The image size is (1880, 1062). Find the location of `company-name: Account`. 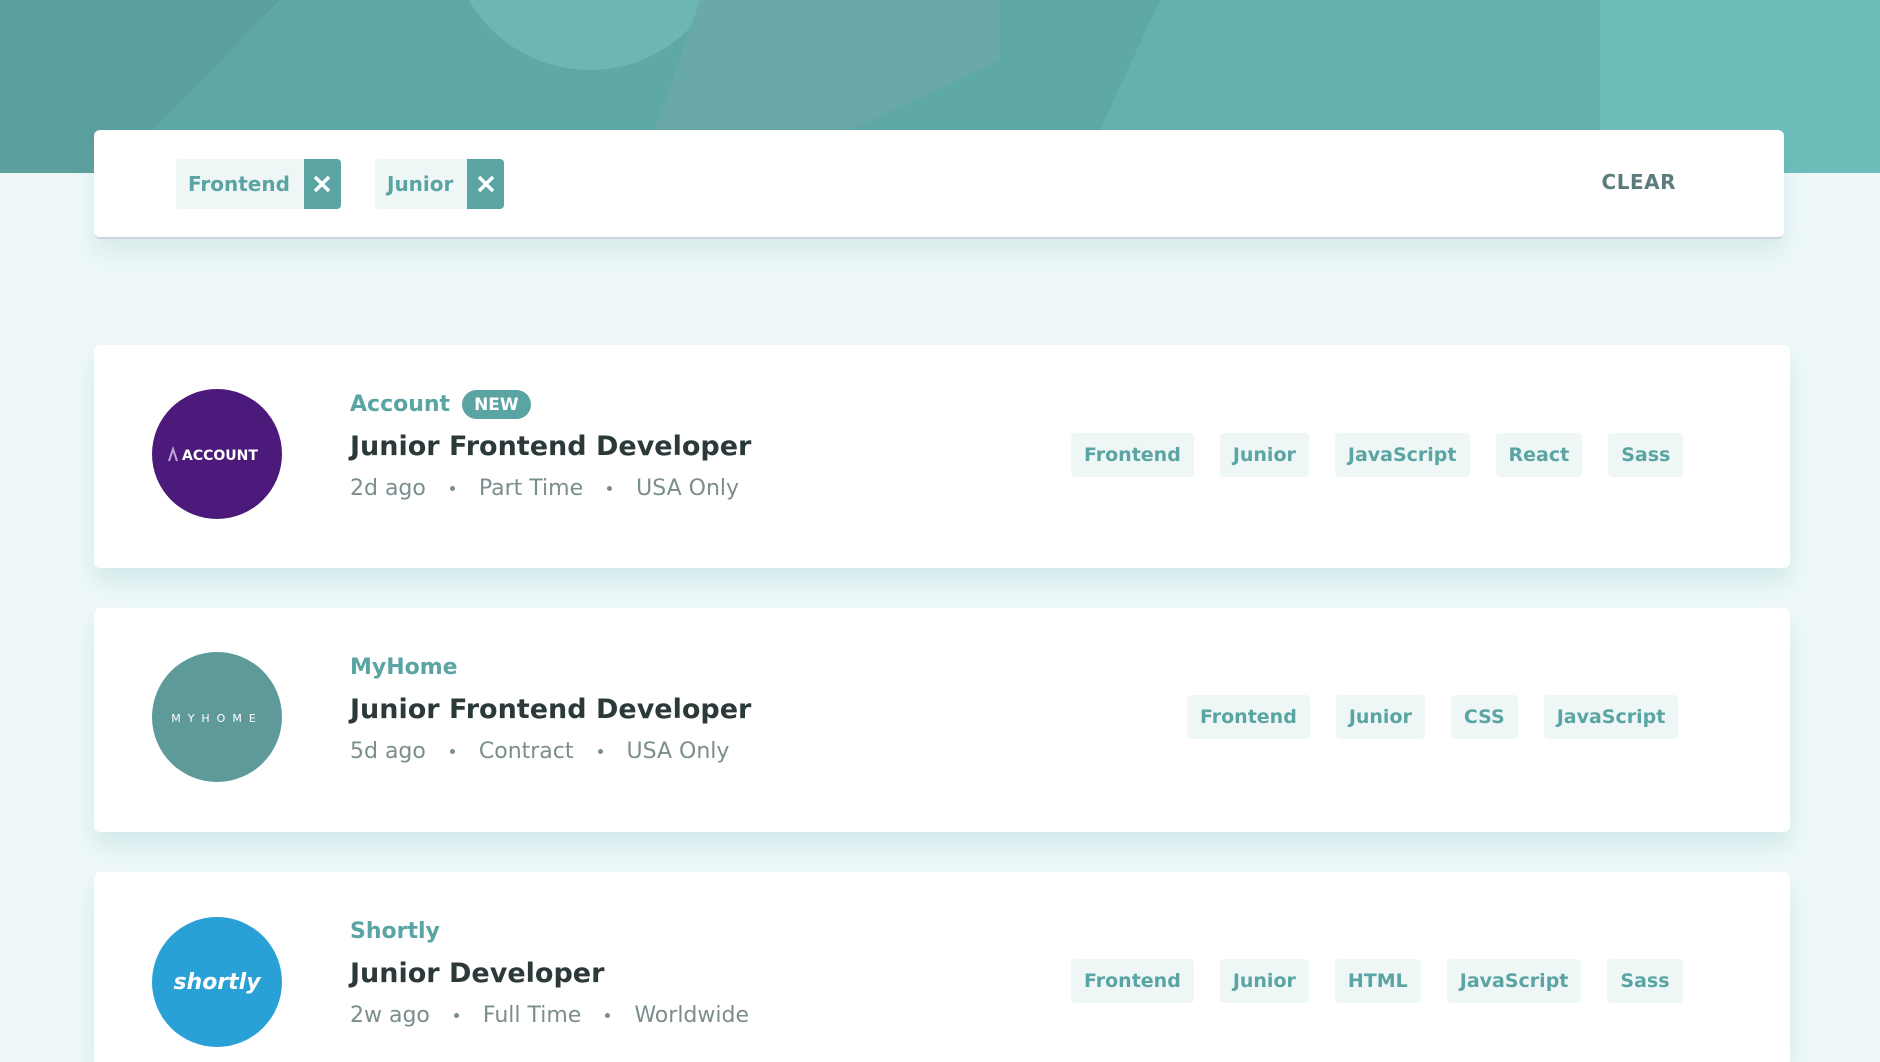

company-name: Account is located at coordinates (400, 404).